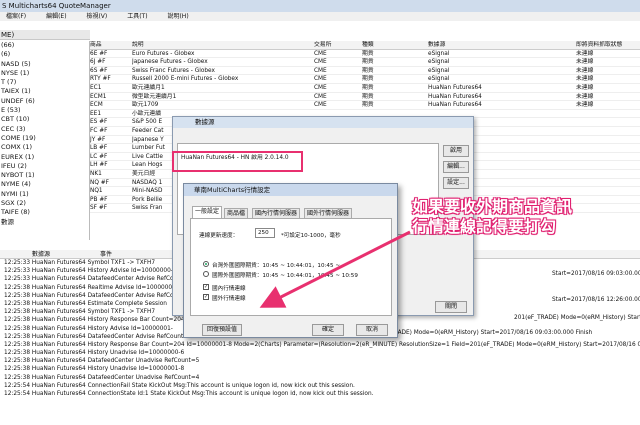 This screenshot has width=640, height=425. I want to click on annotation-text: 如果要收外期商品資訊 行情連線記得要打勾, so click(524, 217).